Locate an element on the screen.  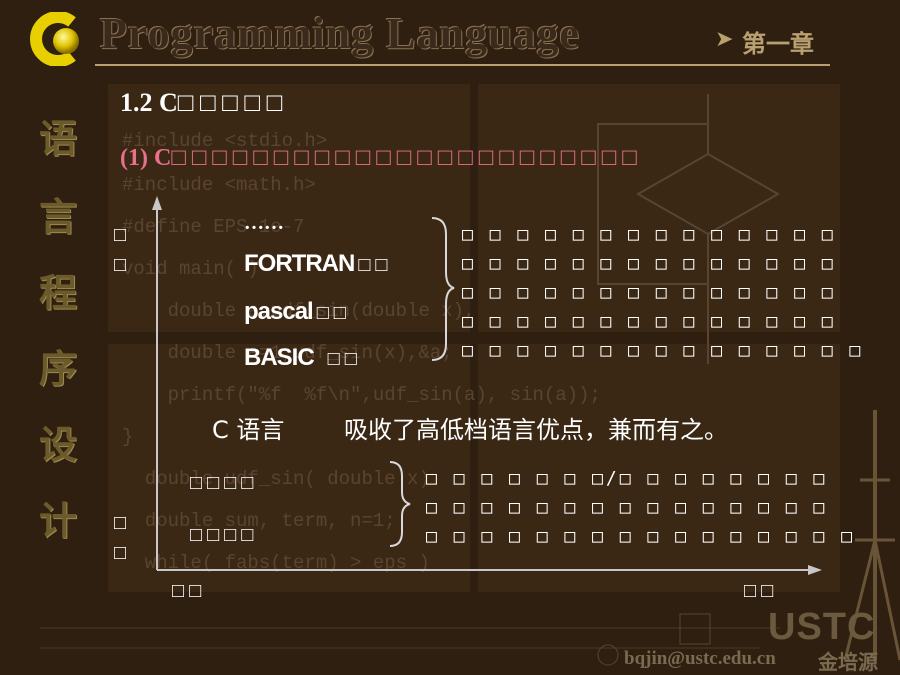
language-item: BASIC □ □ is located at coordinates (300, 358).